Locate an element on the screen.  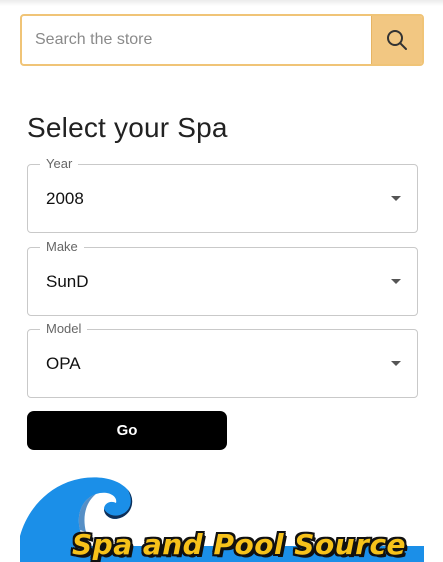
header-shadow is located at coordinates (221, 3).